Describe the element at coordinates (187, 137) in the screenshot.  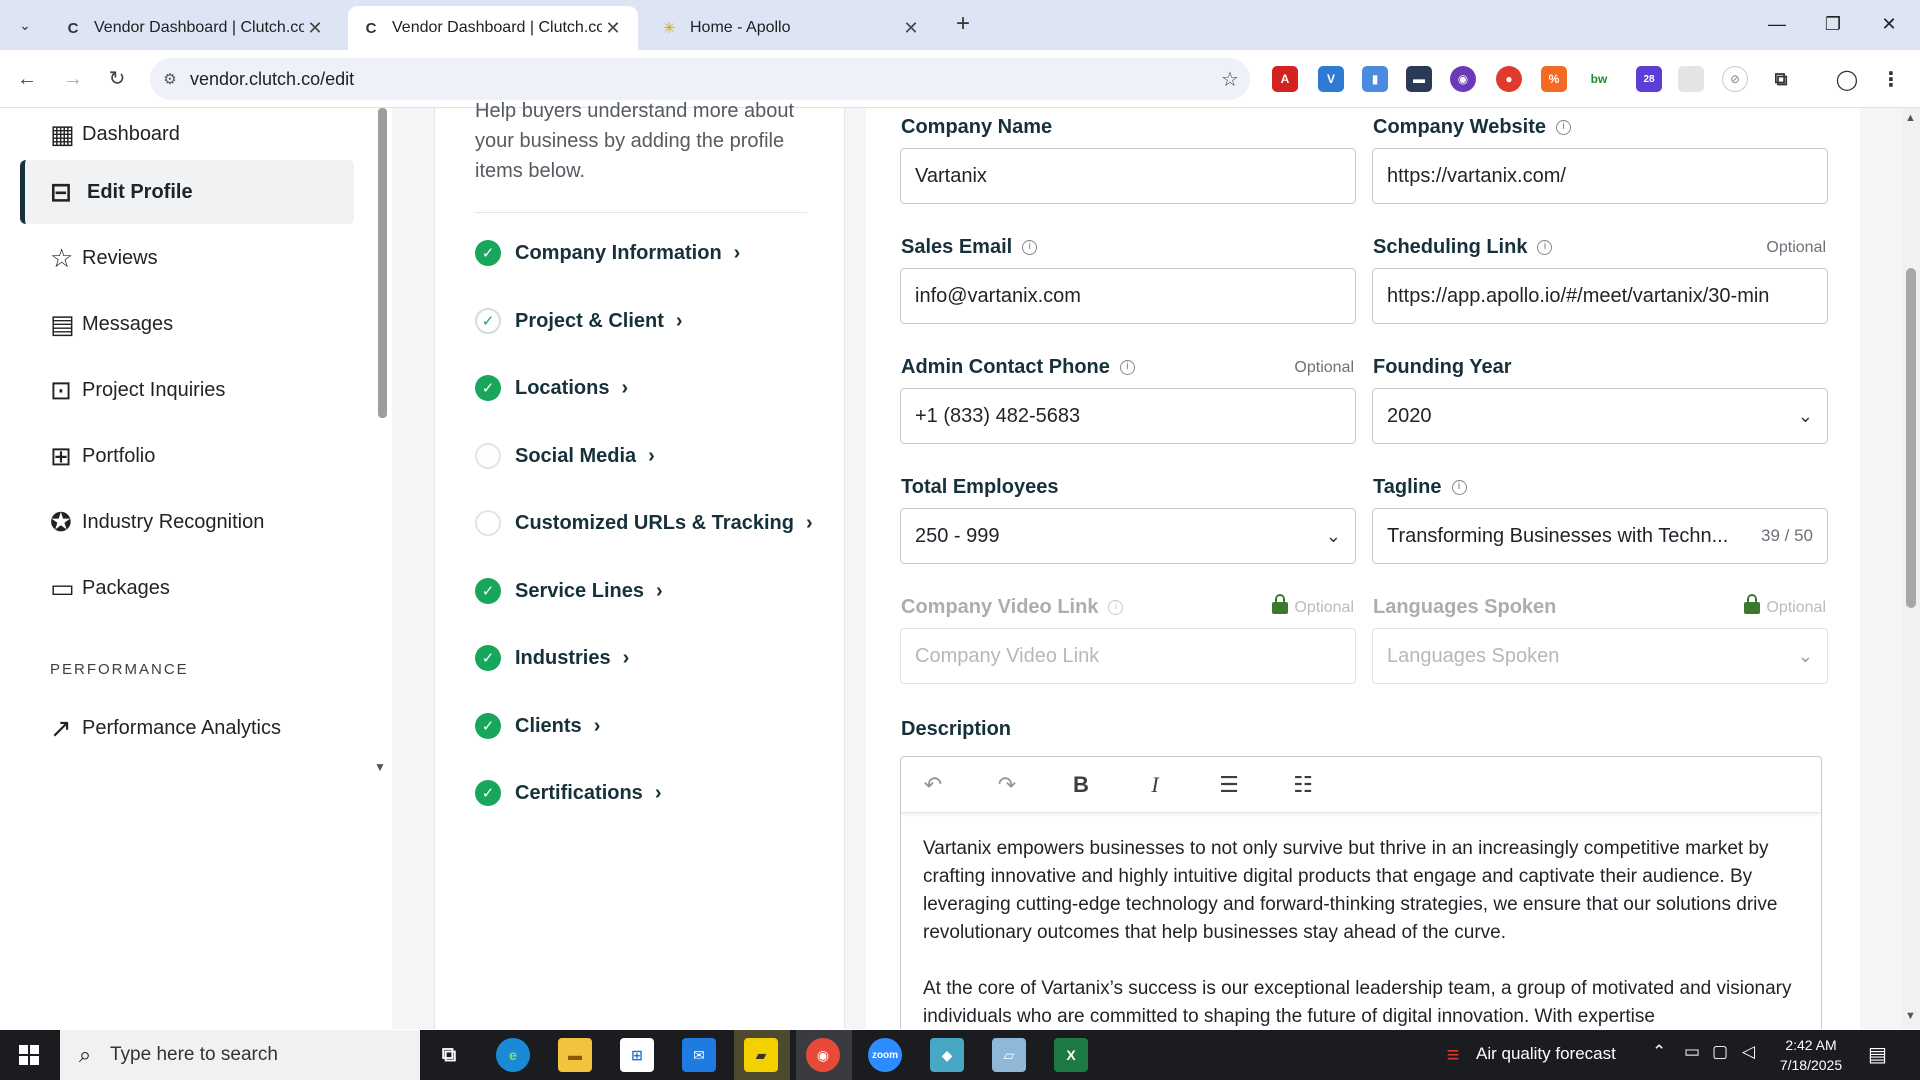
I see `sidebar-item-dashboard: ▦ Dashboard` at that location.